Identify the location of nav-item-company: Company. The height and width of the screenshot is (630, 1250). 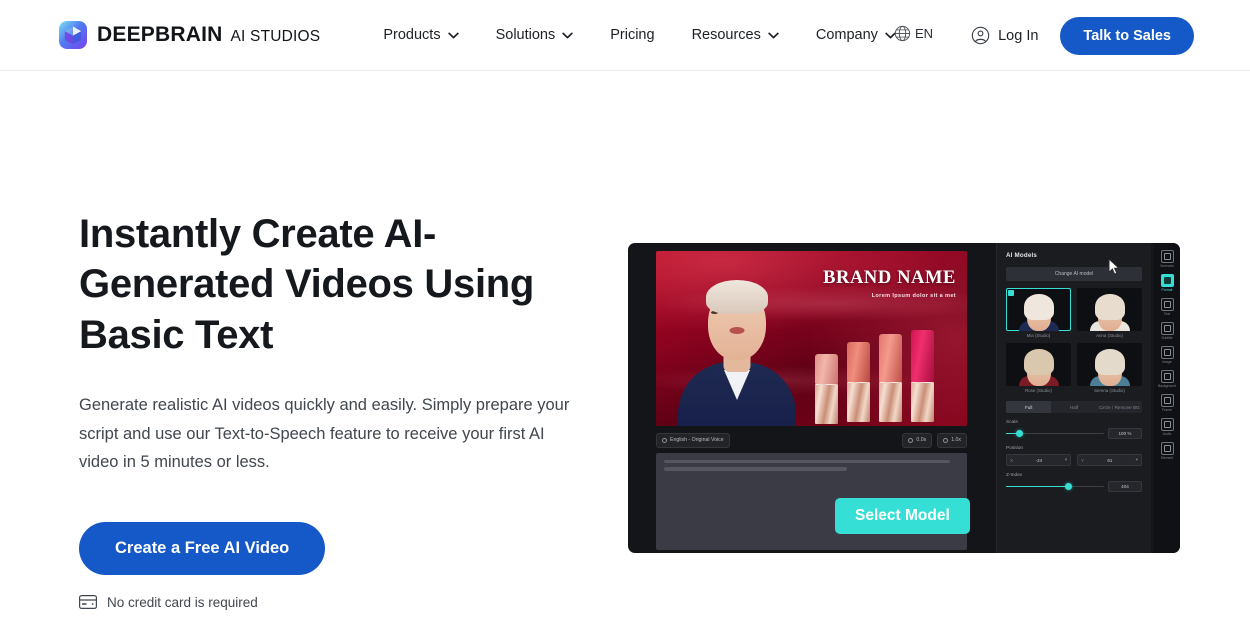
(856, 35).